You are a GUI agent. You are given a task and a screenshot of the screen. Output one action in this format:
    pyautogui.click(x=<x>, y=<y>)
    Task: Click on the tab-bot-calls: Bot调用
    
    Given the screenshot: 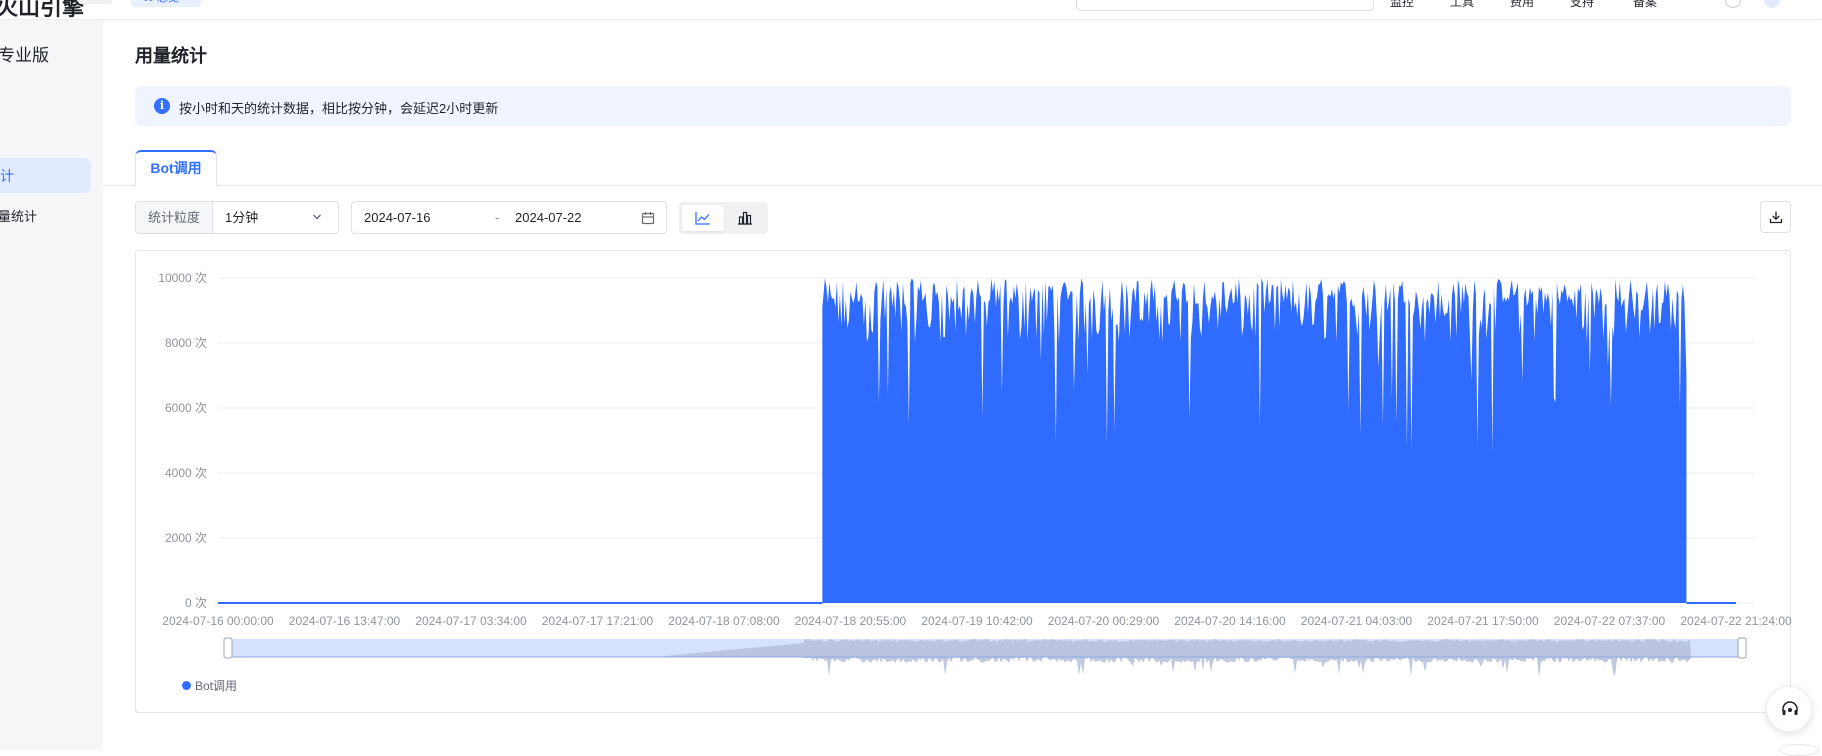 What is the action you would take?
    pyautogui.click(x=176, y=168)
    